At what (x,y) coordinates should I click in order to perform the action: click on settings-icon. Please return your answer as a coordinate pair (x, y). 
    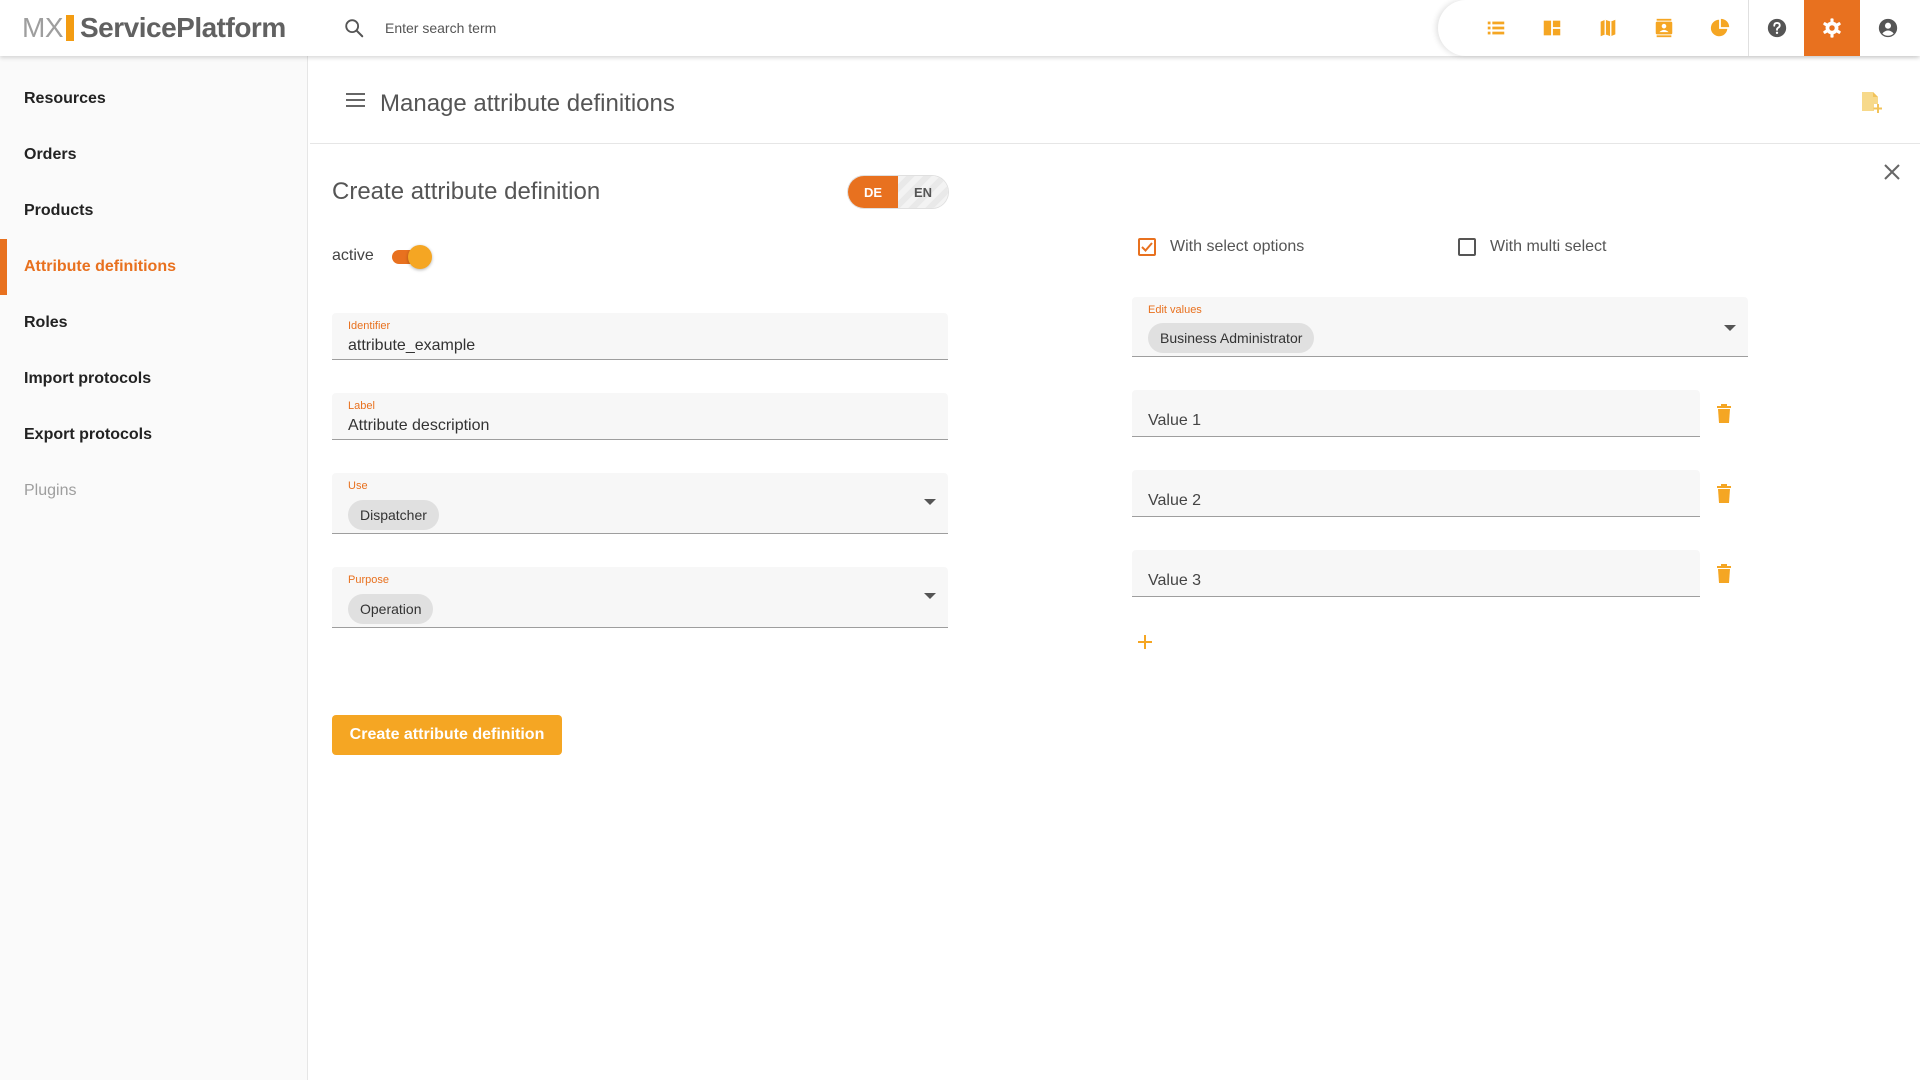
    Looking at the image, I should click on (1832, 28).